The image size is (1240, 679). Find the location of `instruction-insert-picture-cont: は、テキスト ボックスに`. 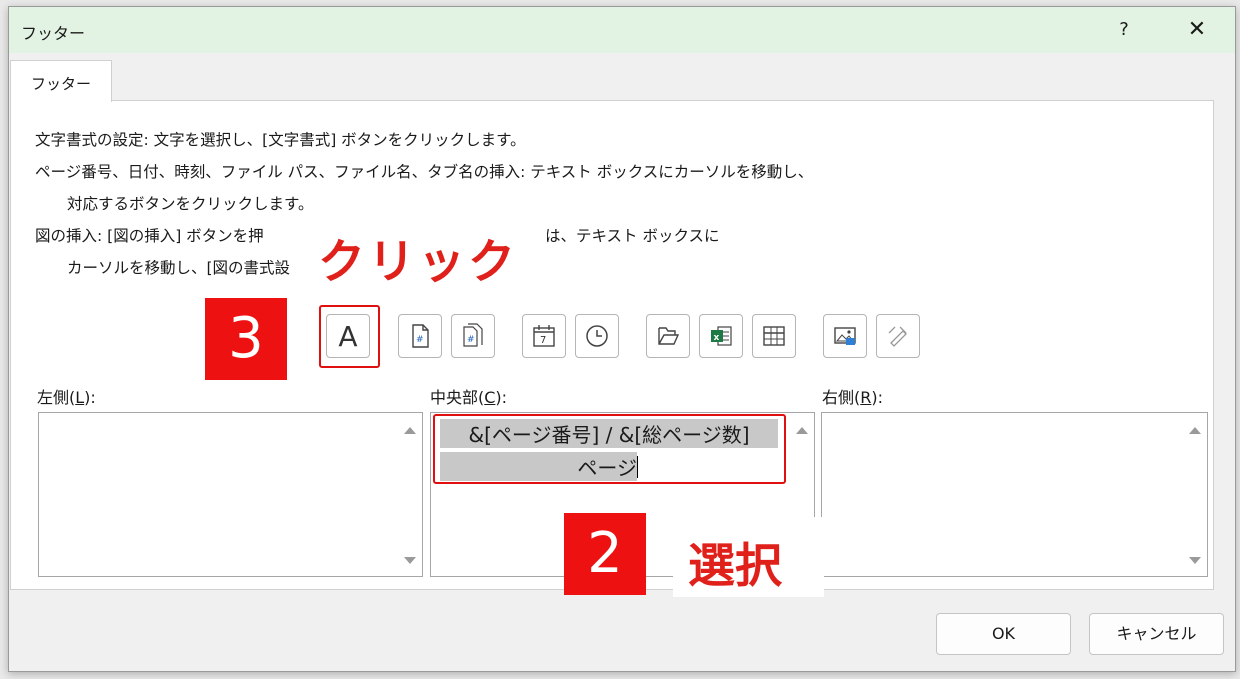

instruction-insert-picture-cont: は、テキスト ボックスに is located at coordinates (632, 236).